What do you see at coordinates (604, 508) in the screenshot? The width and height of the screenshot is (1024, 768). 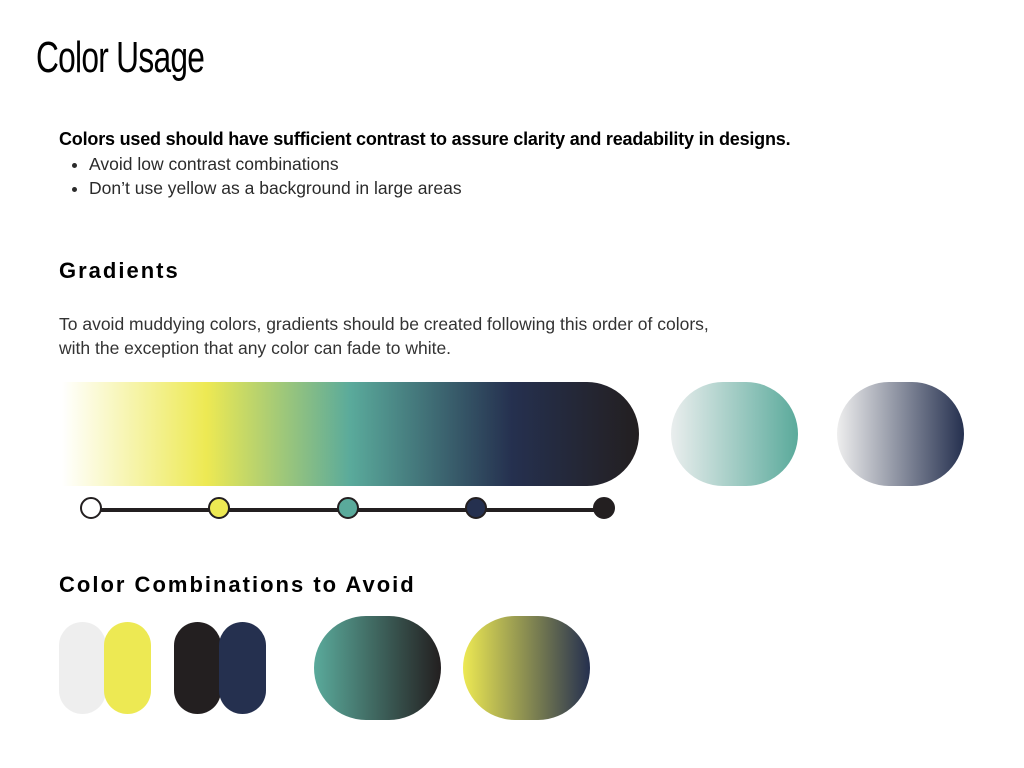 I see `order-dot-black` at bounding box center [604, 508].